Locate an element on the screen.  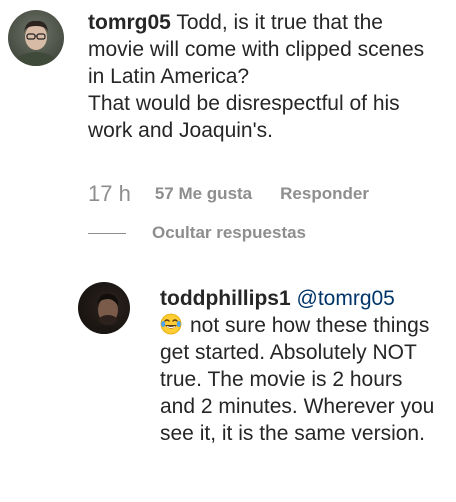
reply-avatar is located at coordinates (104, 308).